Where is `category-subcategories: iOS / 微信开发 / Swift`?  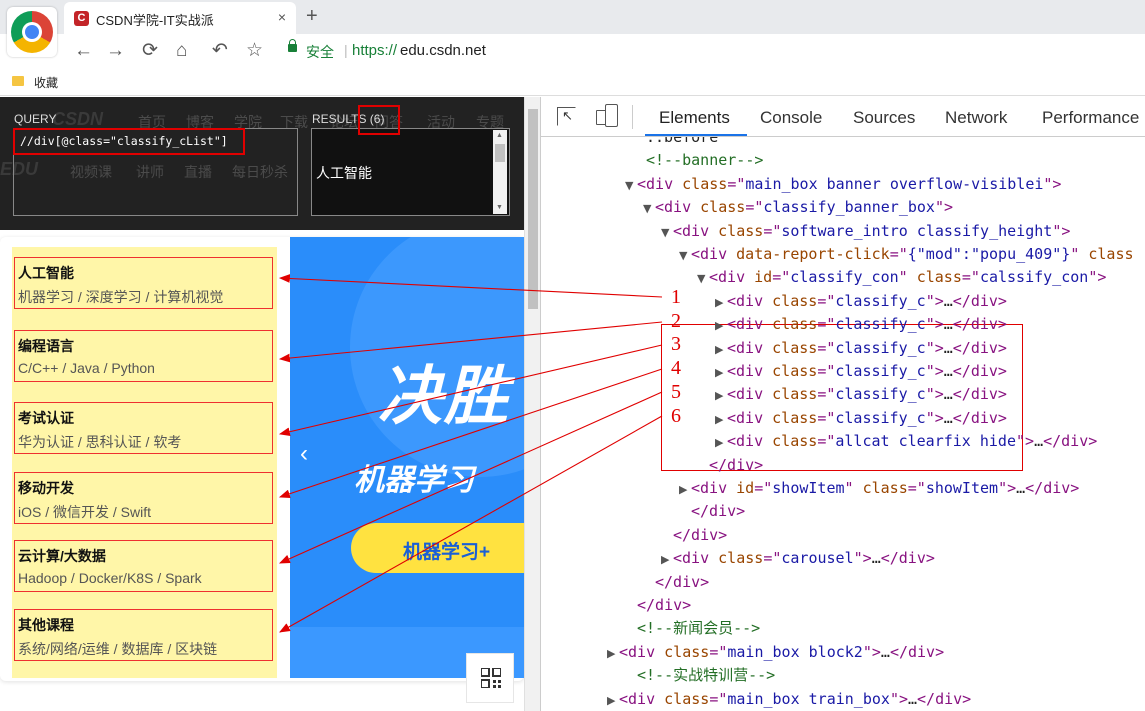
category-subcategories: iOS / 微信开发 / Swift is located at coordinates (84, 512).